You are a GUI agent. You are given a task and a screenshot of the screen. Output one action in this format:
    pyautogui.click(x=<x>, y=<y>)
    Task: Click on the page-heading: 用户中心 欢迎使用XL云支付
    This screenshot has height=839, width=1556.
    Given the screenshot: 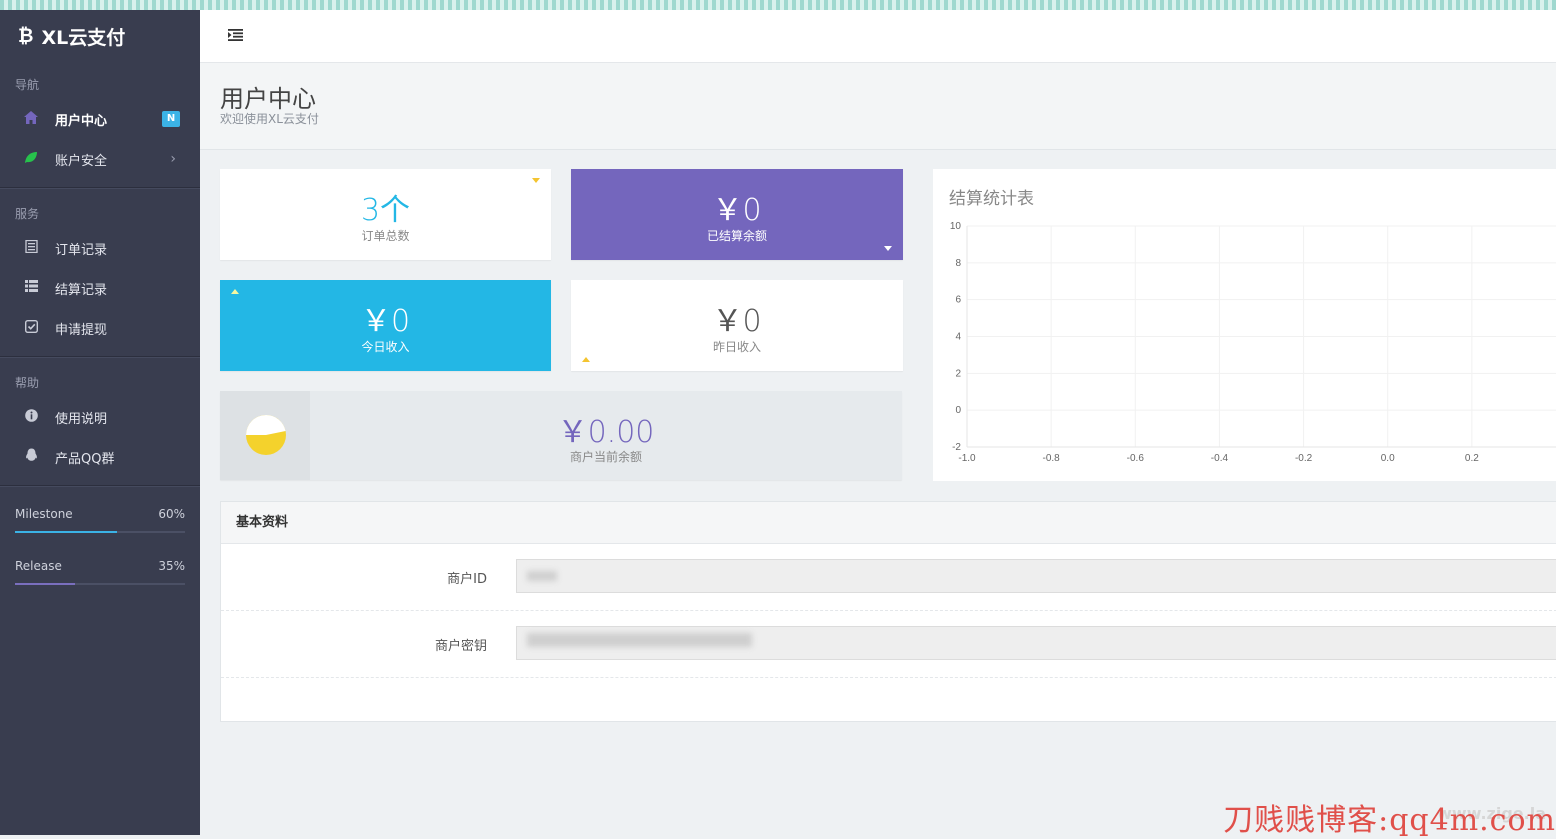 What is the action you would take?
    pyautogui.click(x=878, y=106)
    